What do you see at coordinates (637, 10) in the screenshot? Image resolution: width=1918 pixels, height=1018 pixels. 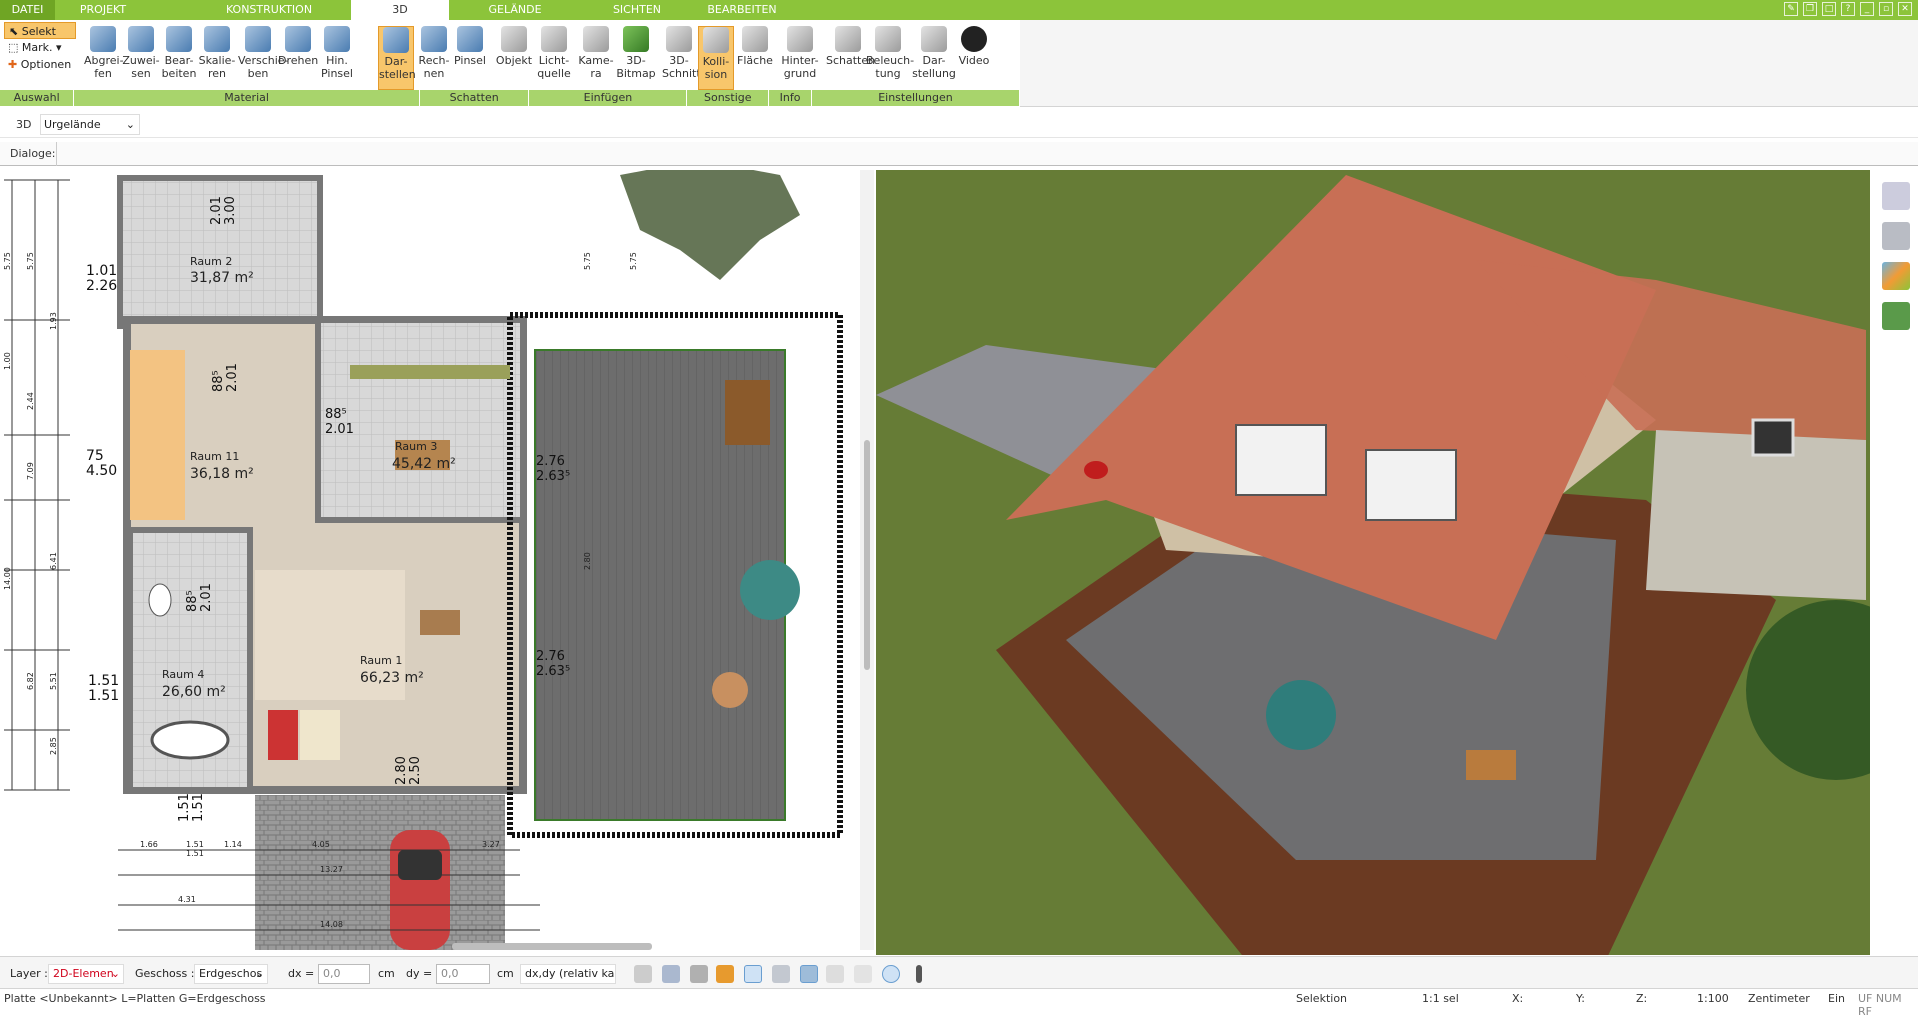 I see `tab-sichten: SICHTEN` at bounding box center [637, 10].